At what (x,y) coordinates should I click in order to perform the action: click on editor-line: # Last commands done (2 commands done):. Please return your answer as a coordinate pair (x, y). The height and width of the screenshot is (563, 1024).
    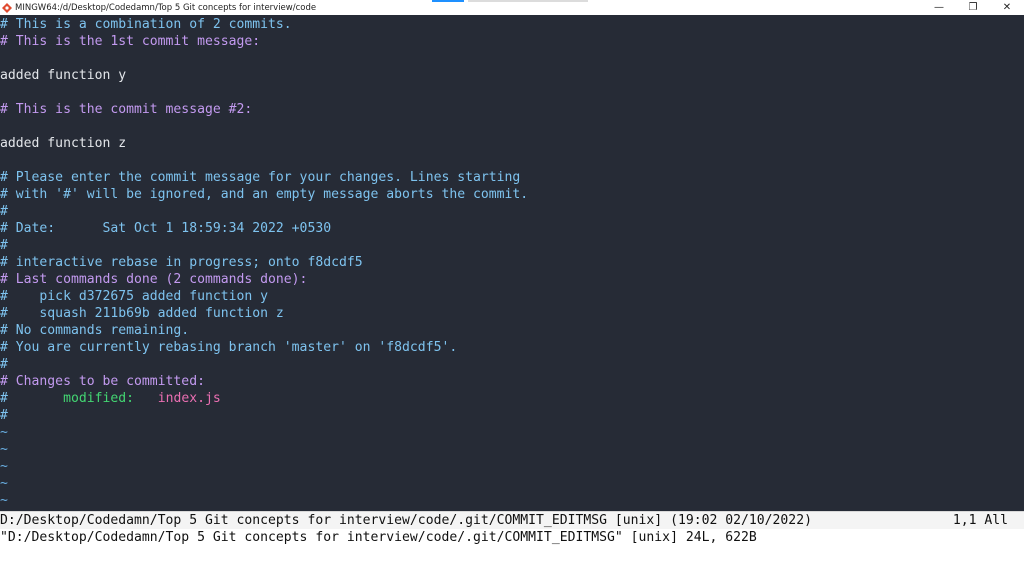
    Looking at the image, I should click on (154, 279).